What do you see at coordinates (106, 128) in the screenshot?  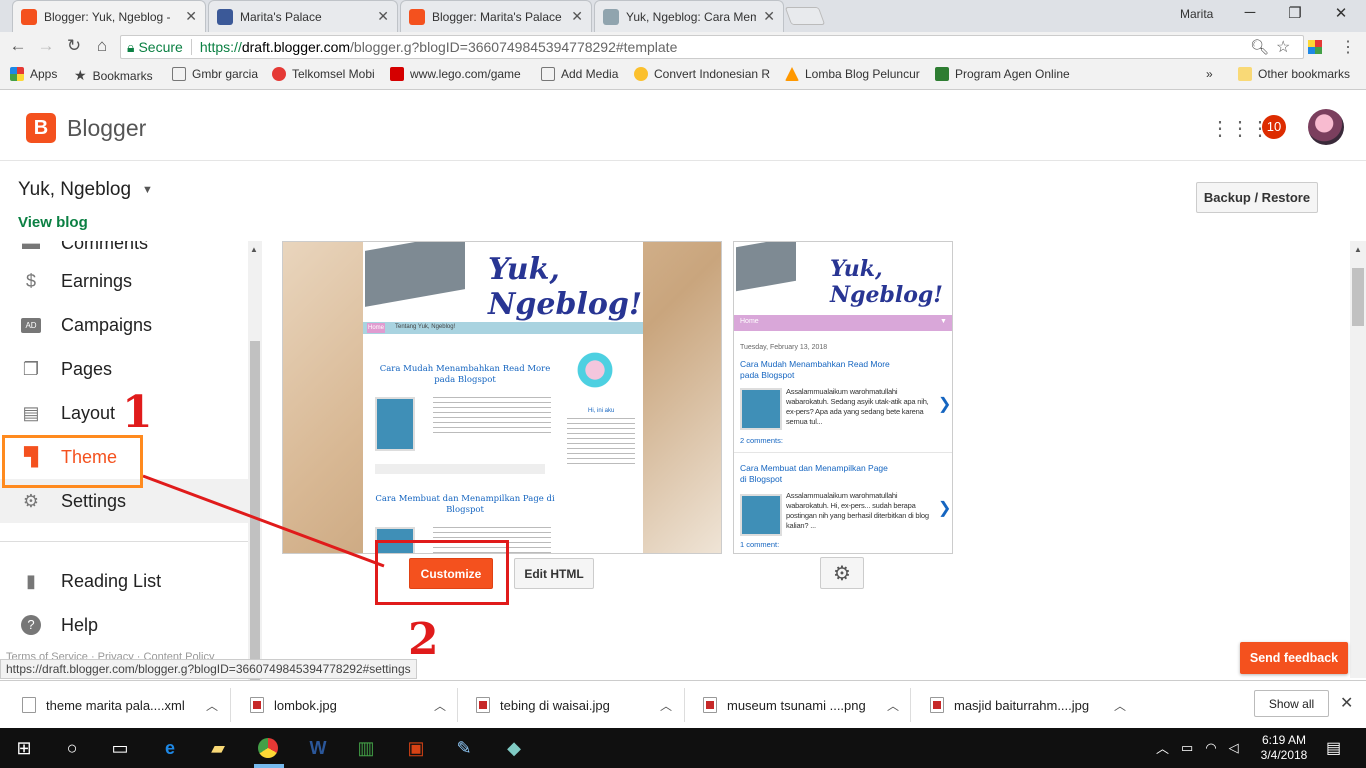 I see `blogger-wordmark: Blogger` at bounding box center [106, 128].